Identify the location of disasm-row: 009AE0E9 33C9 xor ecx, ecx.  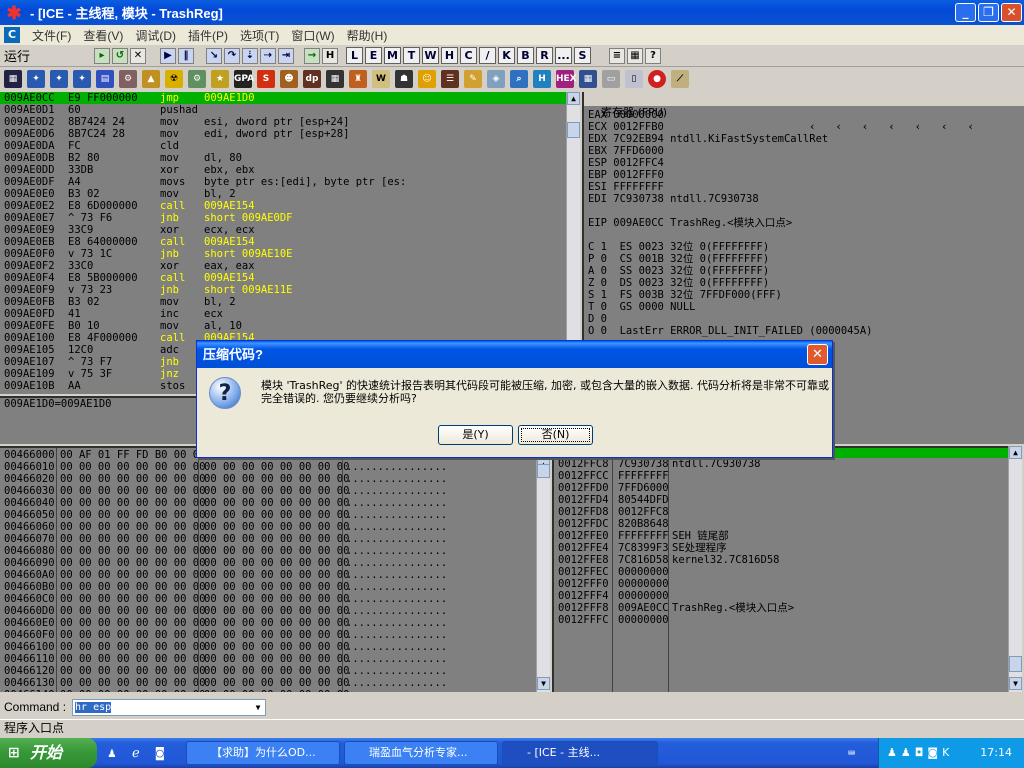
(283, 230).